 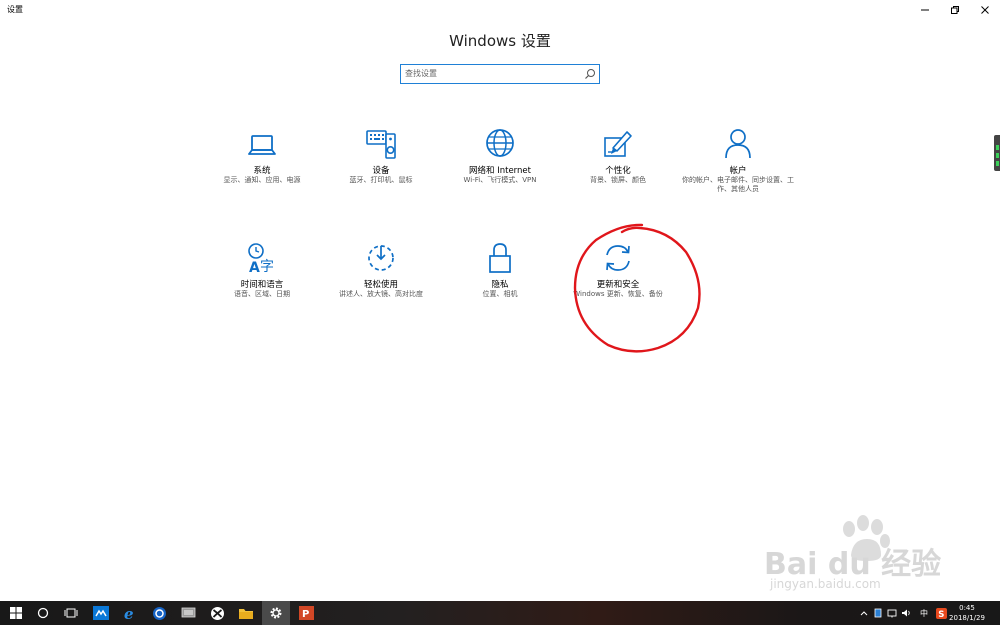 What do you see at coordinates (380, 285) in the screenshot?
I see `tile-name: 轻松使用` at bounding box center [380, 285].